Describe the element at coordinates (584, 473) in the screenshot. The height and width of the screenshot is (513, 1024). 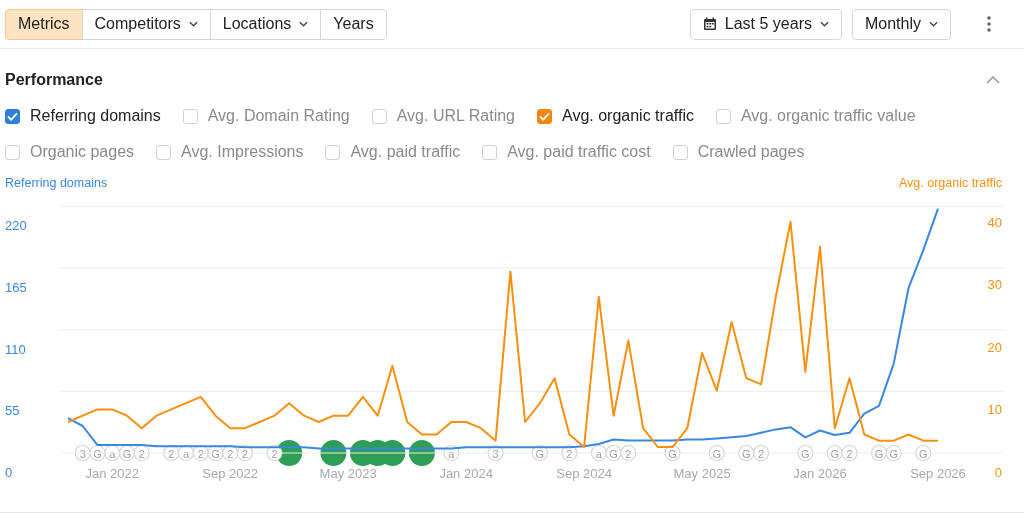
I see `axis-tick-label: Sep 2024` at that location.